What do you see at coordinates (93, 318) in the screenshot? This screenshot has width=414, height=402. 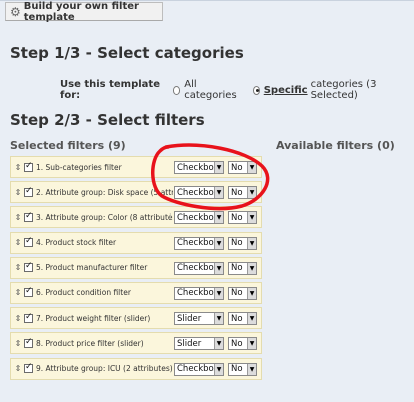 I see `filter-name: 7. Product weight filter (slider)` at bounding box center [93, 318].